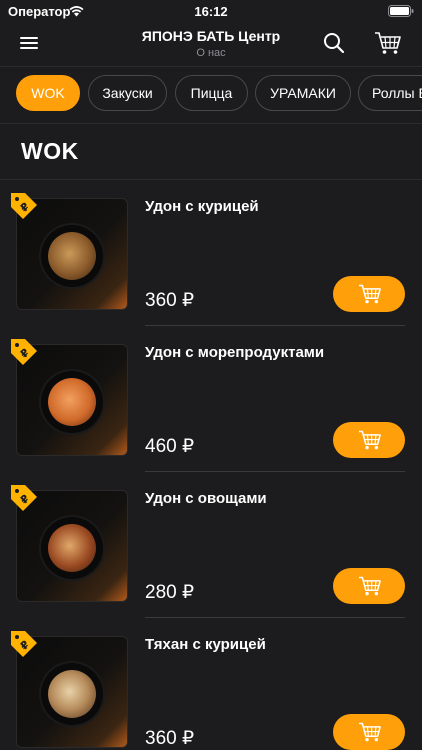 This screenshot has width=422, height=750. I want to click on tab-pizza: Пицца, so click(211, 93).